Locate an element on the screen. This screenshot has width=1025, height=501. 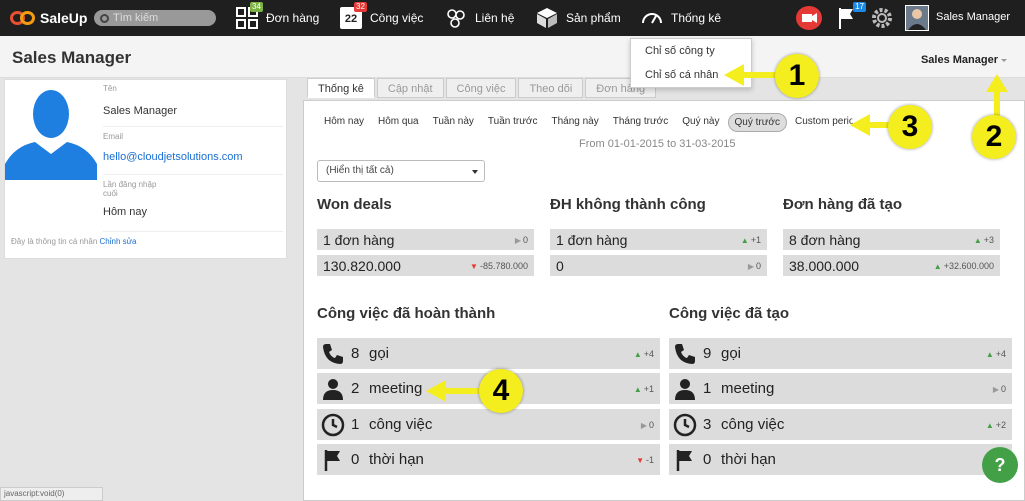
nav-tasks: 22 32 Công việc is located at coordinates (381, 18).